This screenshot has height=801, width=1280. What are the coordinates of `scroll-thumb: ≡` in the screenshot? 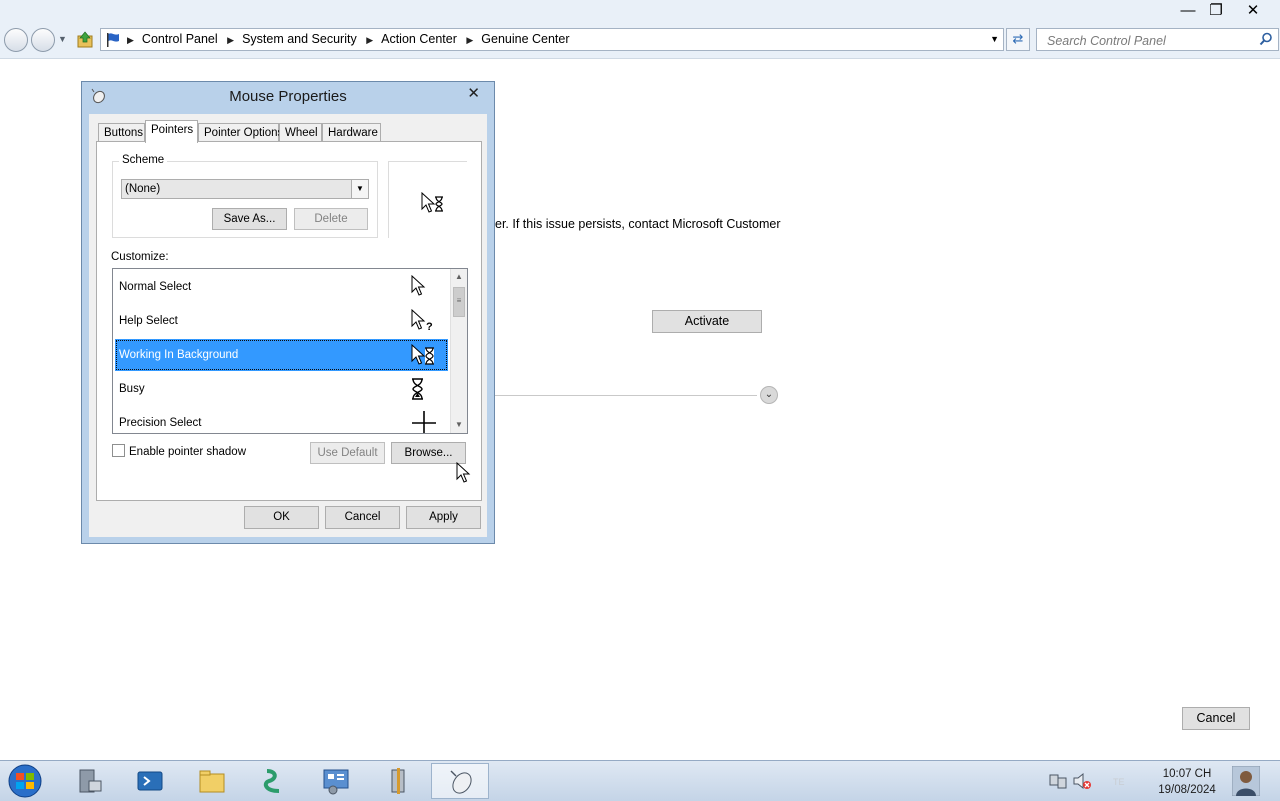 It's located at (459, 302).